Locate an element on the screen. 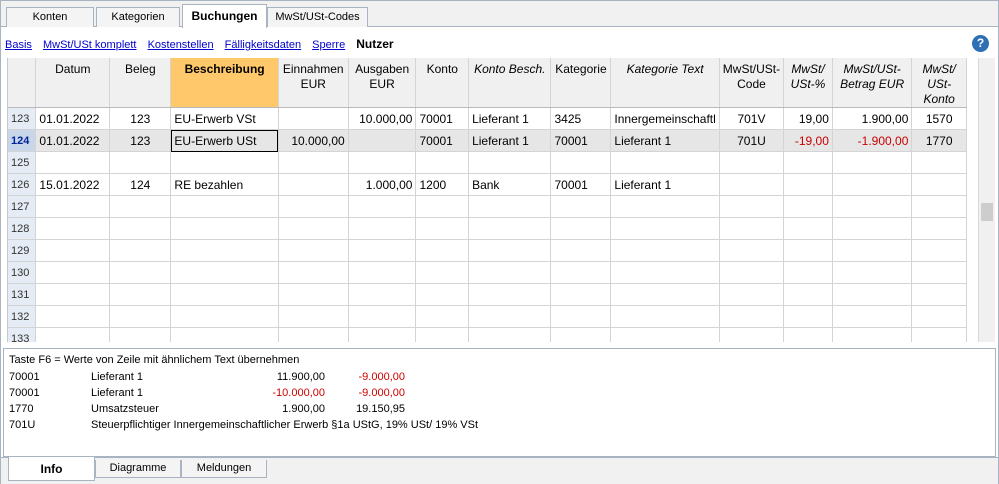  cell-konto: 1200 is located at coordinates (442, 184).